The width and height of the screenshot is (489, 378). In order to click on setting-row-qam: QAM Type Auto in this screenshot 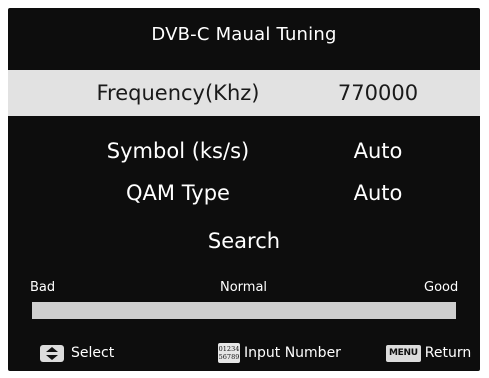, I will do `click(244, 193)`.